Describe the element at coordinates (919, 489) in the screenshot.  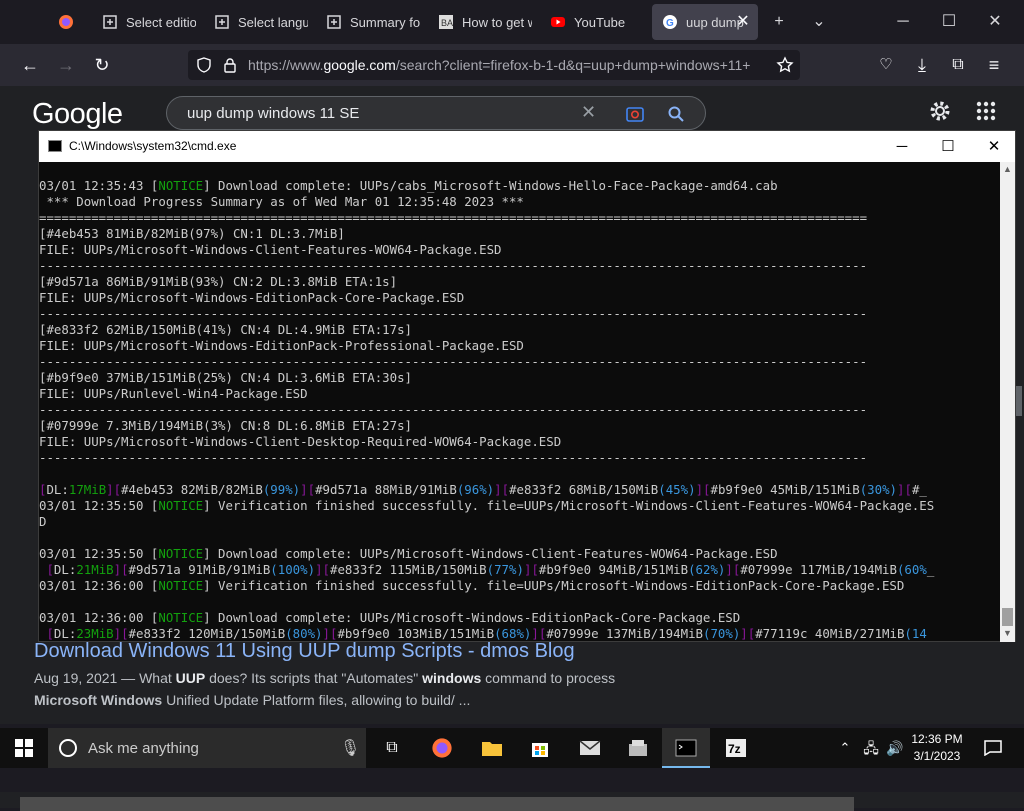
I see `console-text-segment: #_` at that location.